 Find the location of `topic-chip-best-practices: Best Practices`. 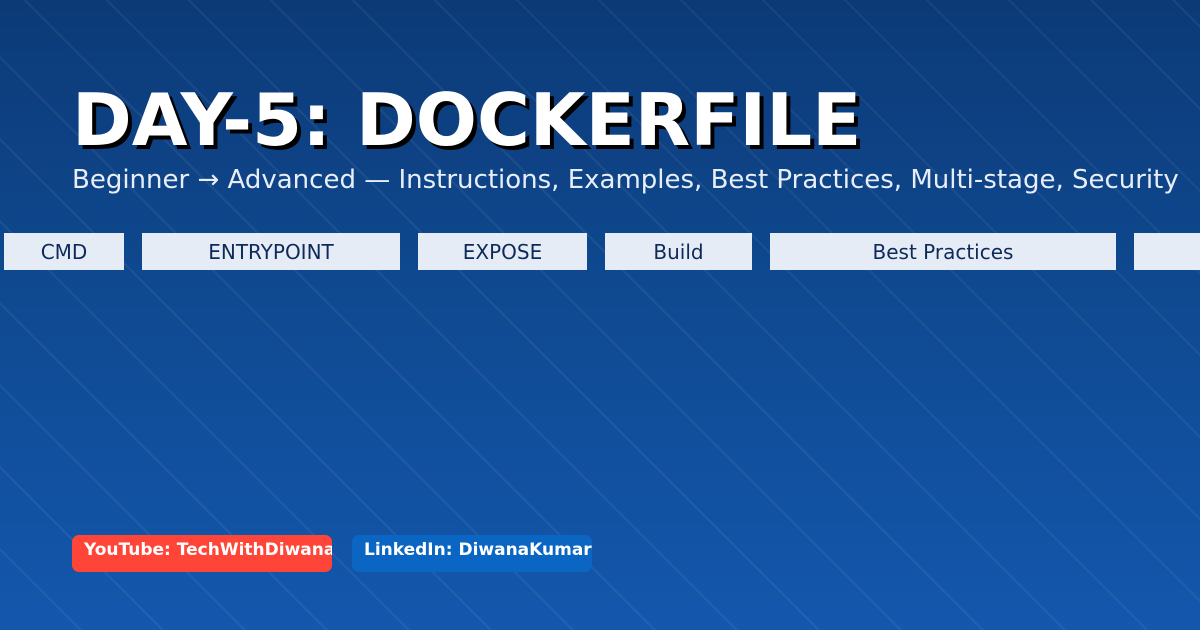

topic-chip-best-practices: Best Practices is located at coordinates (943, 251).